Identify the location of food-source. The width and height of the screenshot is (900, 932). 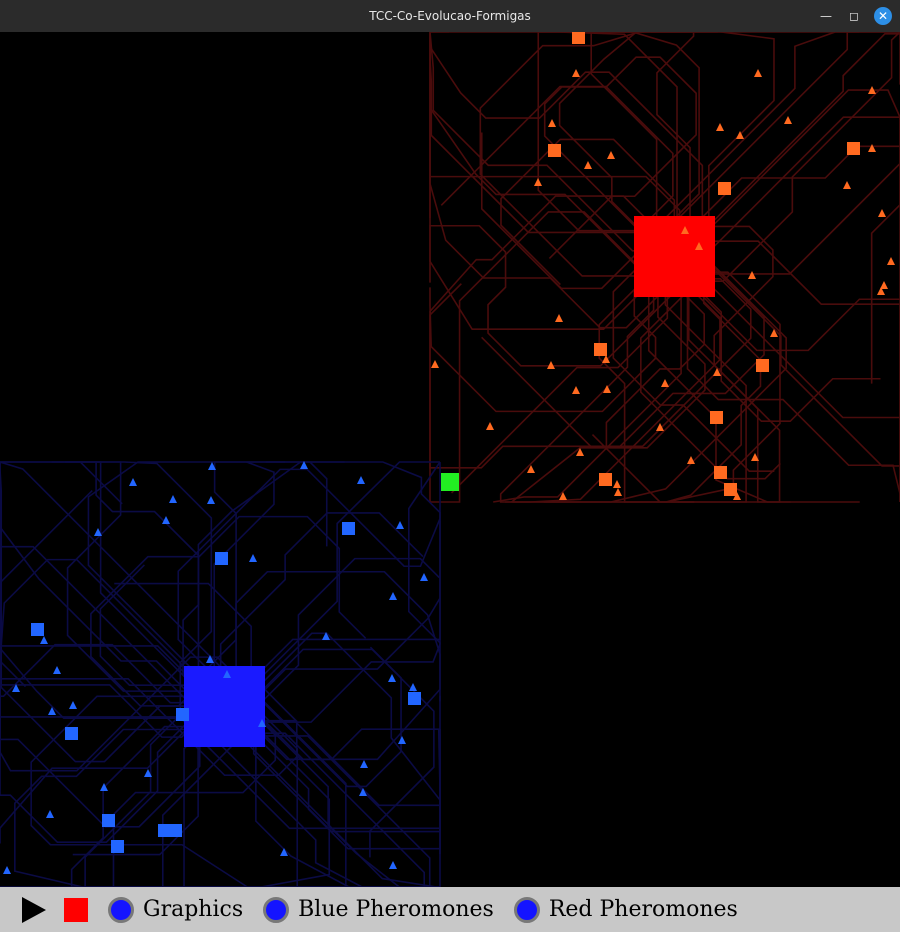
(450, 482).